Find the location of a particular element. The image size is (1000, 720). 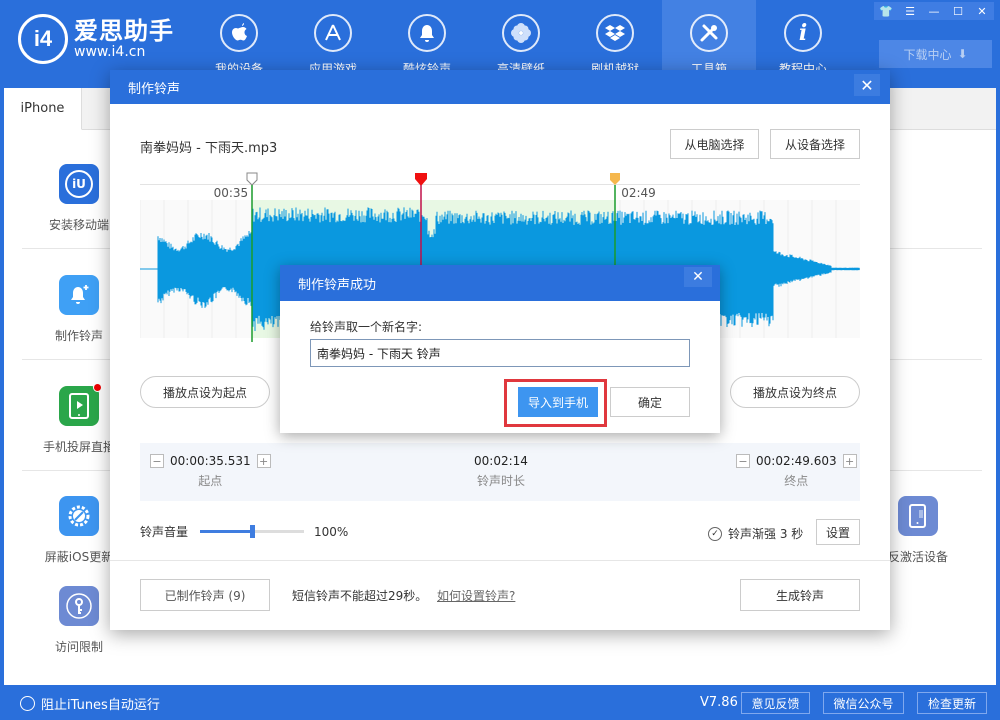

window-controls: 👕 ☰ — ☐ ✕ is located at coordinates (934, 11).